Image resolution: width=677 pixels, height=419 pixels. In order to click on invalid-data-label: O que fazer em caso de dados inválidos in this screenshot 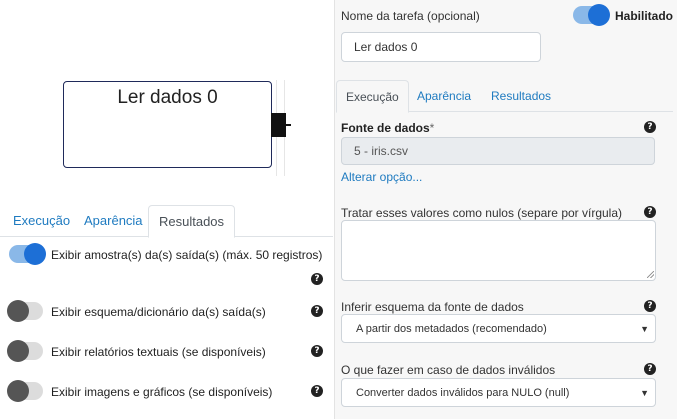, I will do `click(448, 370)`.